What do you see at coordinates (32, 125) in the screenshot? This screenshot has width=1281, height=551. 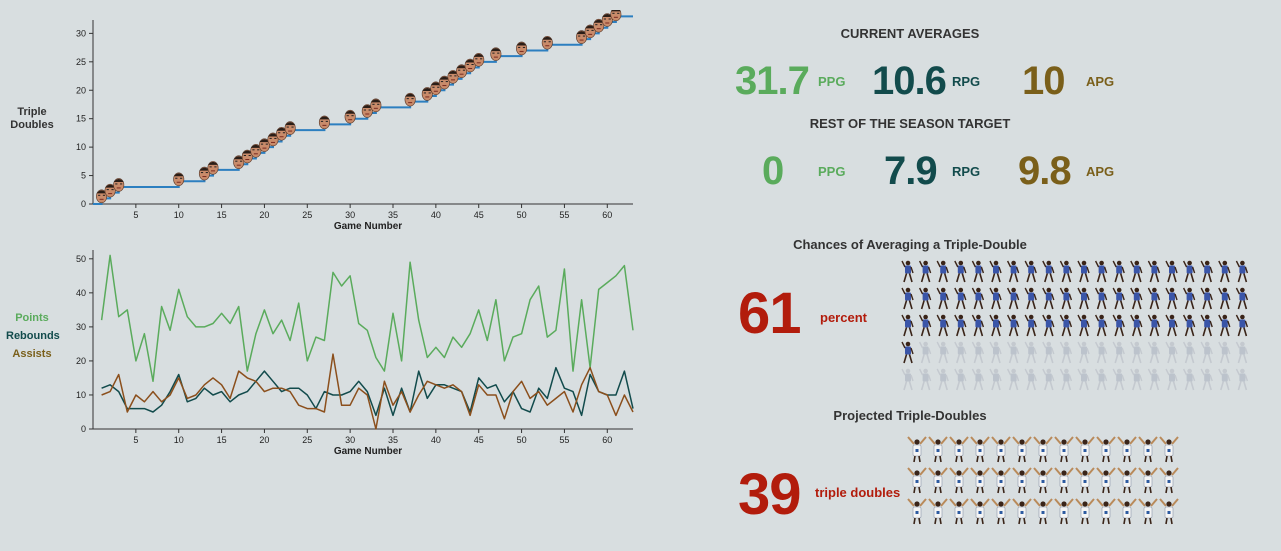 I see `top-chart-ylabel-line2: Doubles` at bounding box center [32, 125].